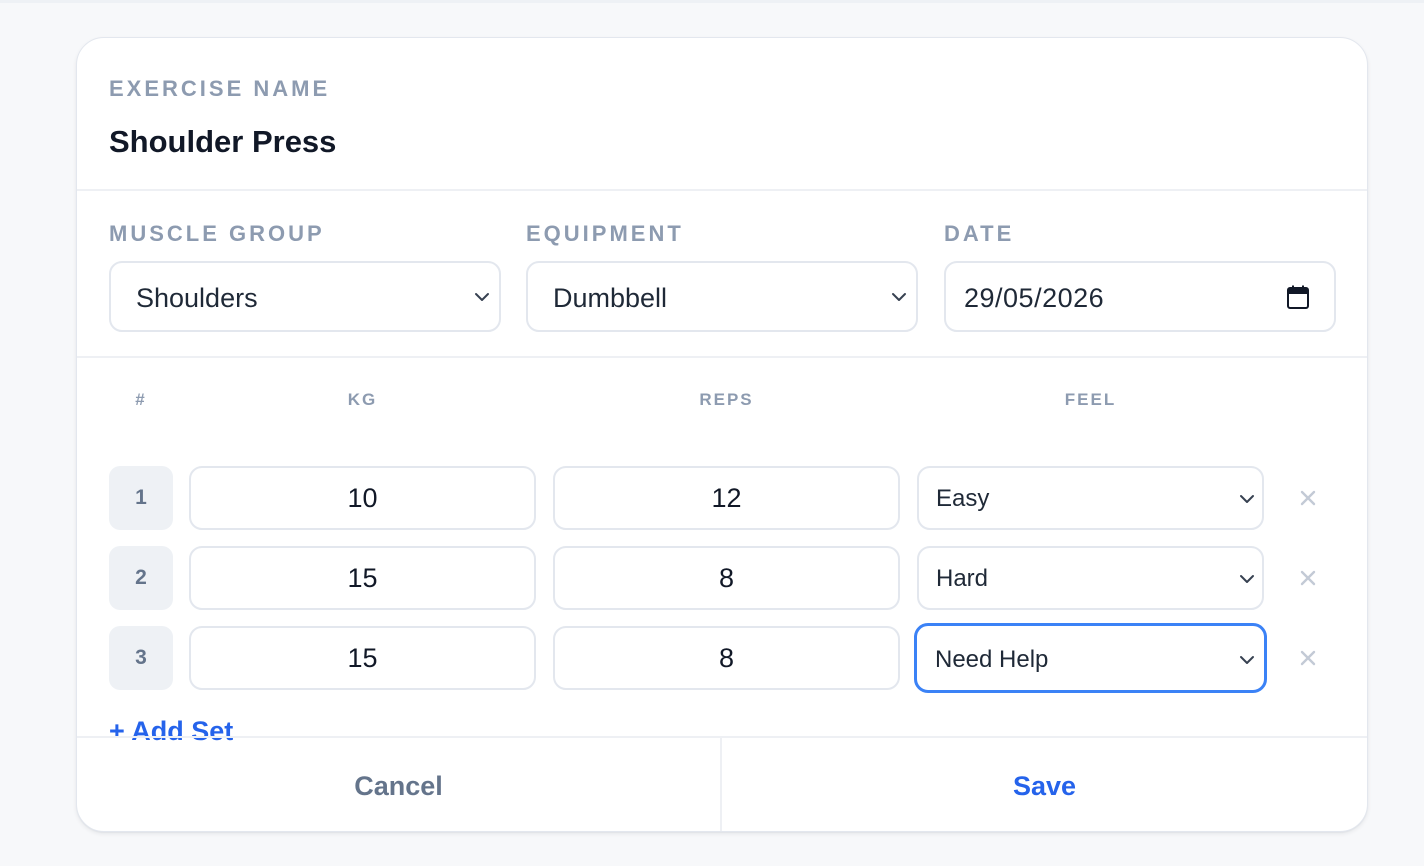  What do you see at coordinates (610, 298) in the screenshot?
I see `equipment-value: Dumbbell` at bounding box center [610, 298].